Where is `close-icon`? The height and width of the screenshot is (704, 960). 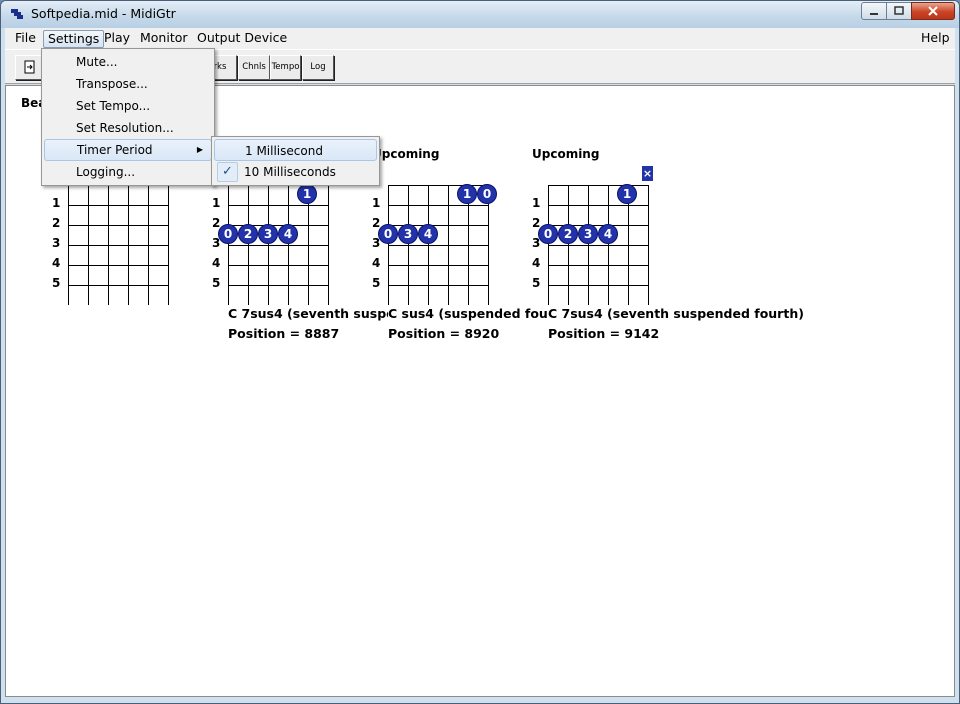 close-icon is located at coordinates (933, 11).